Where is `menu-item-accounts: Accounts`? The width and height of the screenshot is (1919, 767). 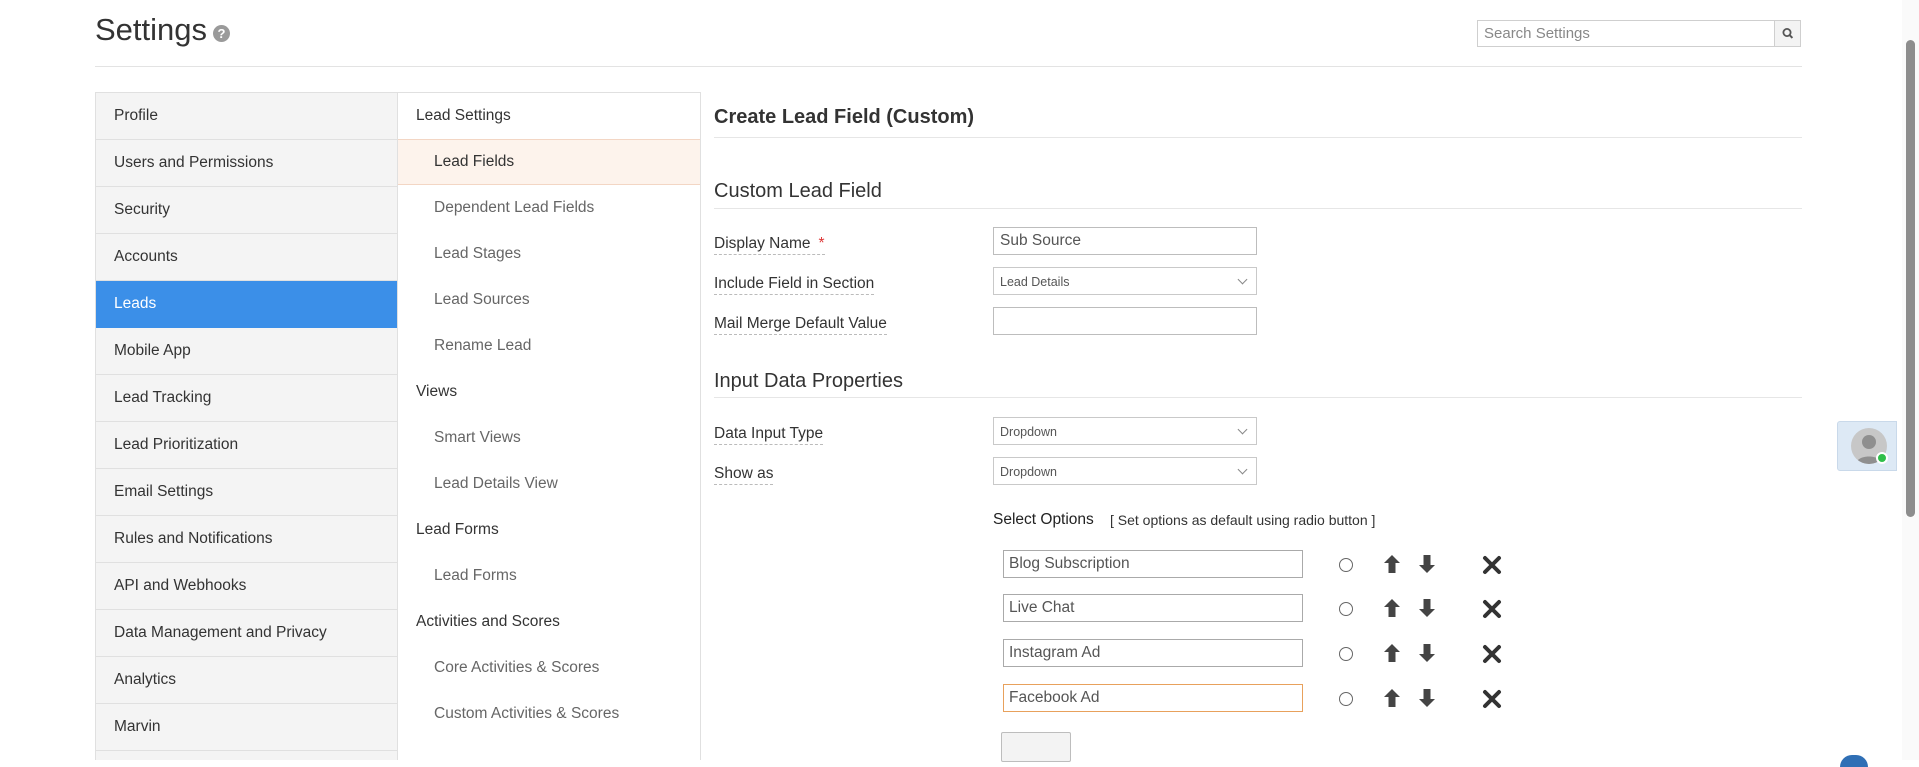 menu-item-accounts: Accounts is located at coordinates (246, 257).